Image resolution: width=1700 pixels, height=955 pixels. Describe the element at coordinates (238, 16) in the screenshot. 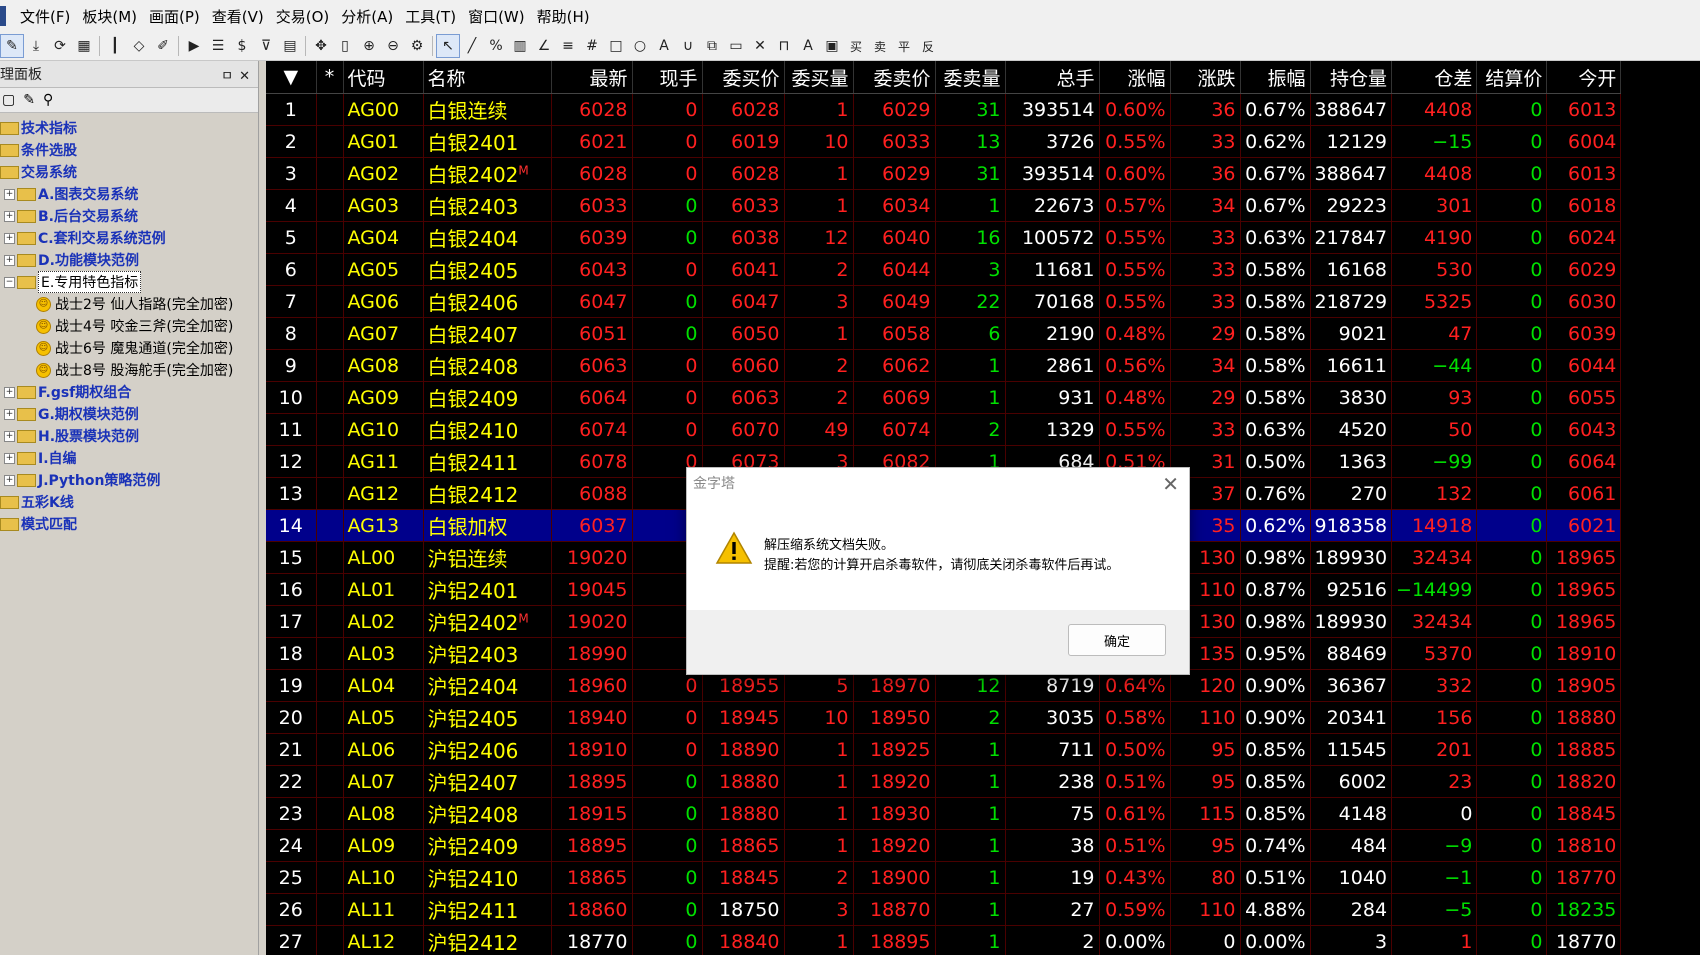

I see `menu-view: 查看(V)` at that location.